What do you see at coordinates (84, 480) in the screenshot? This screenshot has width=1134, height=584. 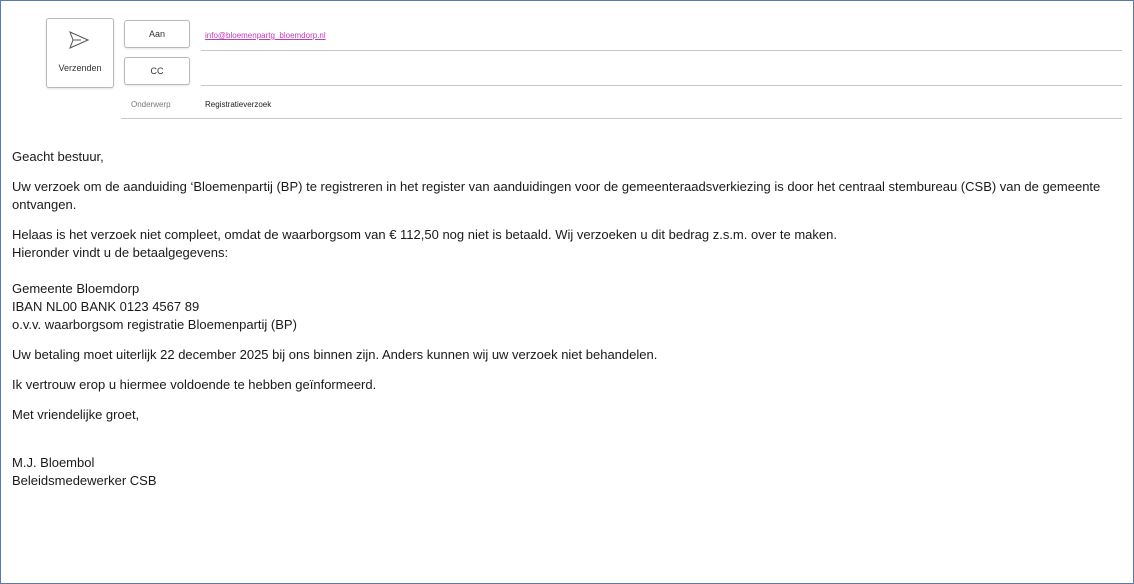 I see `signature-title: Beleidsmedewerker CSB` at bounding box center [84, 480].